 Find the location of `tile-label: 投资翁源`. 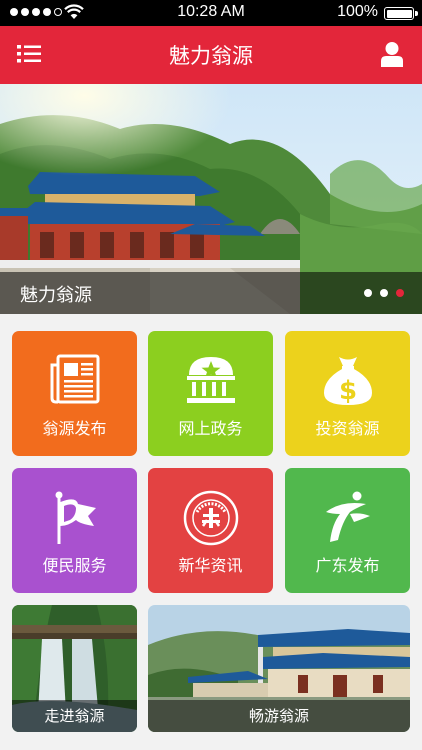

tile-label: 投资翁源 is located at coordinates (347, 428).